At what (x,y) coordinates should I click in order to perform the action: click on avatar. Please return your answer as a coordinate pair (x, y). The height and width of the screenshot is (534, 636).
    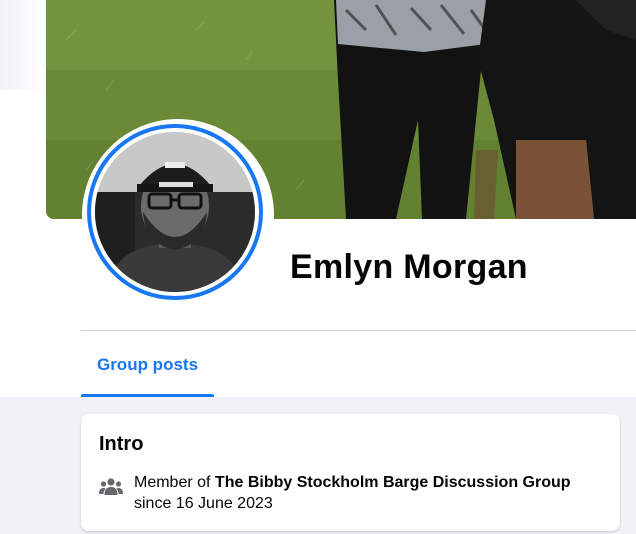
    Looking at the image, I should click on (175, 212).